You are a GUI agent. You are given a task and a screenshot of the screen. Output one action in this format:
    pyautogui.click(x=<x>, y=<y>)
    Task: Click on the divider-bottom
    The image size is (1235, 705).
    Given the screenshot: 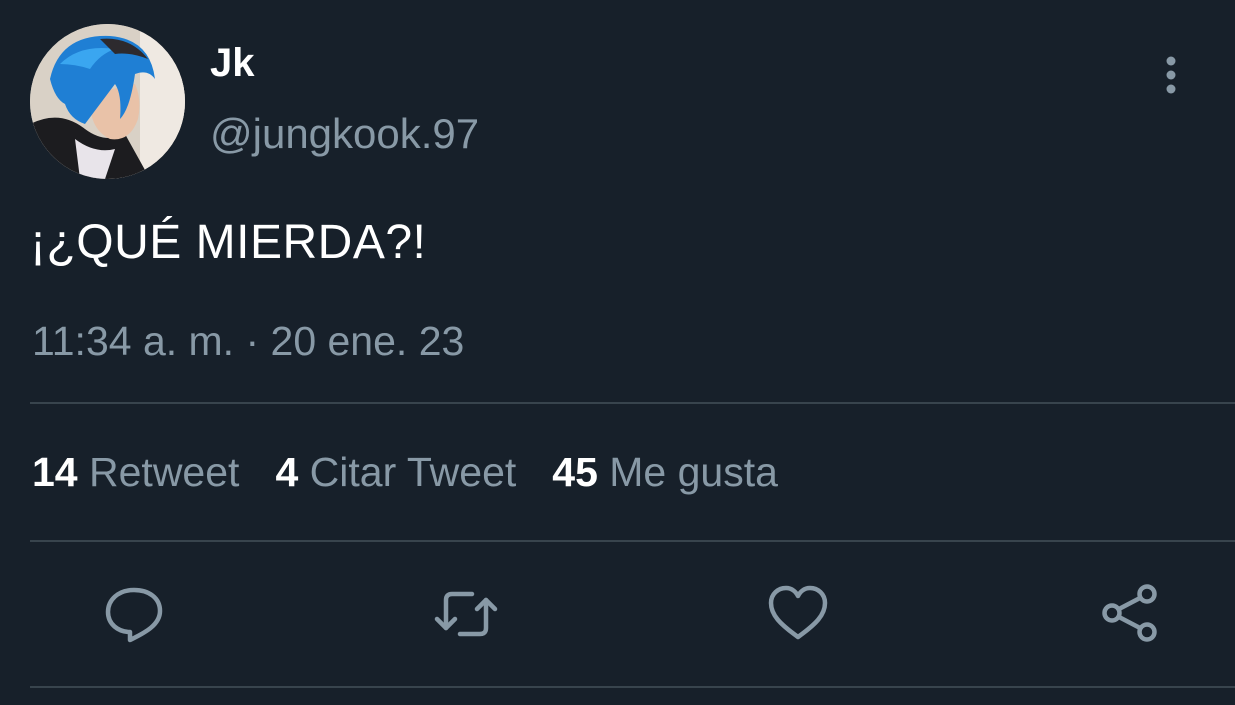 What is the action you would take?
    pyautogui.click(x=632, y=687)
    